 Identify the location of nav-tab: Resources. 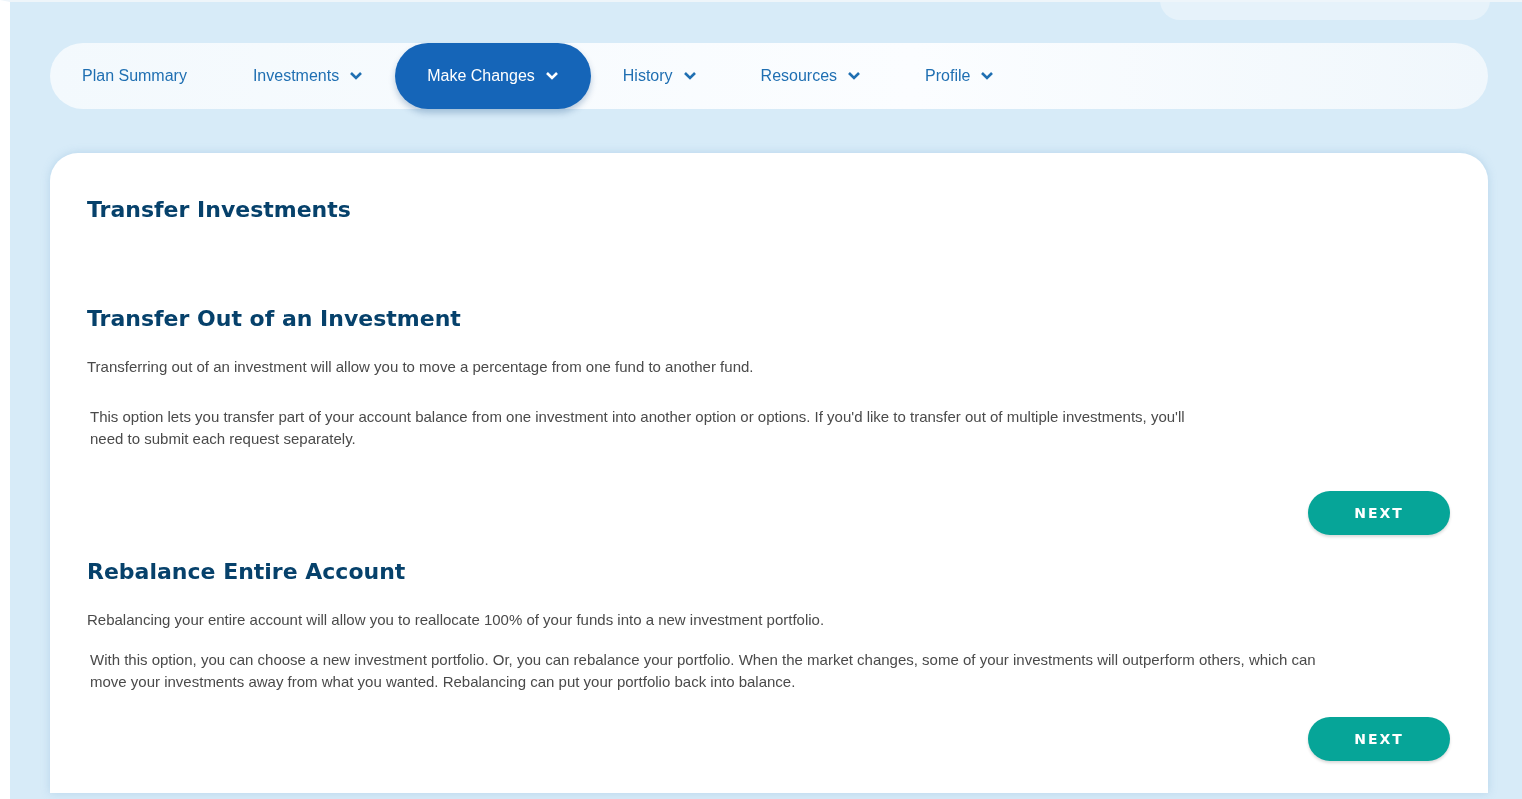
(811, 76).